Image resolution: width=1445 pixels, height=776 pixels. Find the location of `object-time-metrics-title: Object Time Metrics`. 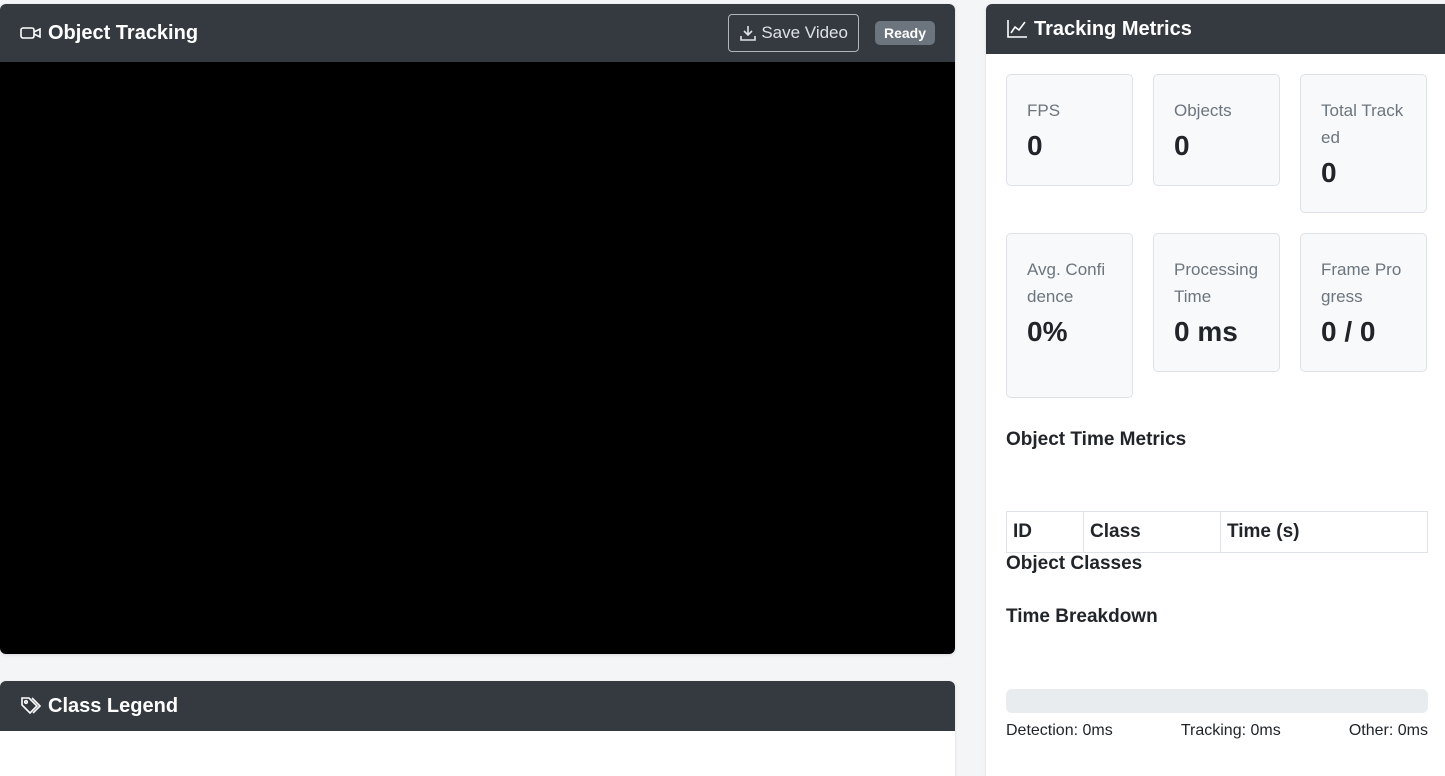

object-time-metrics-title: Object Time Metrics is located at coordinates (1096, 439).